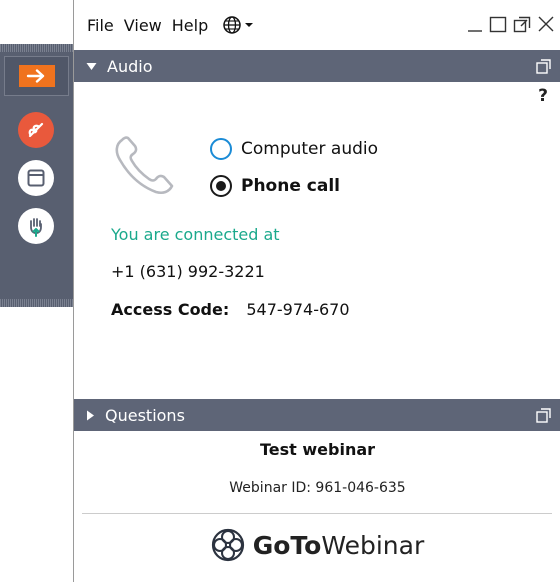 The height and width of the screenshot is (582, 560). Describe the element at coordinates (317, 513) in the screenshot. I see `divider` at that location.